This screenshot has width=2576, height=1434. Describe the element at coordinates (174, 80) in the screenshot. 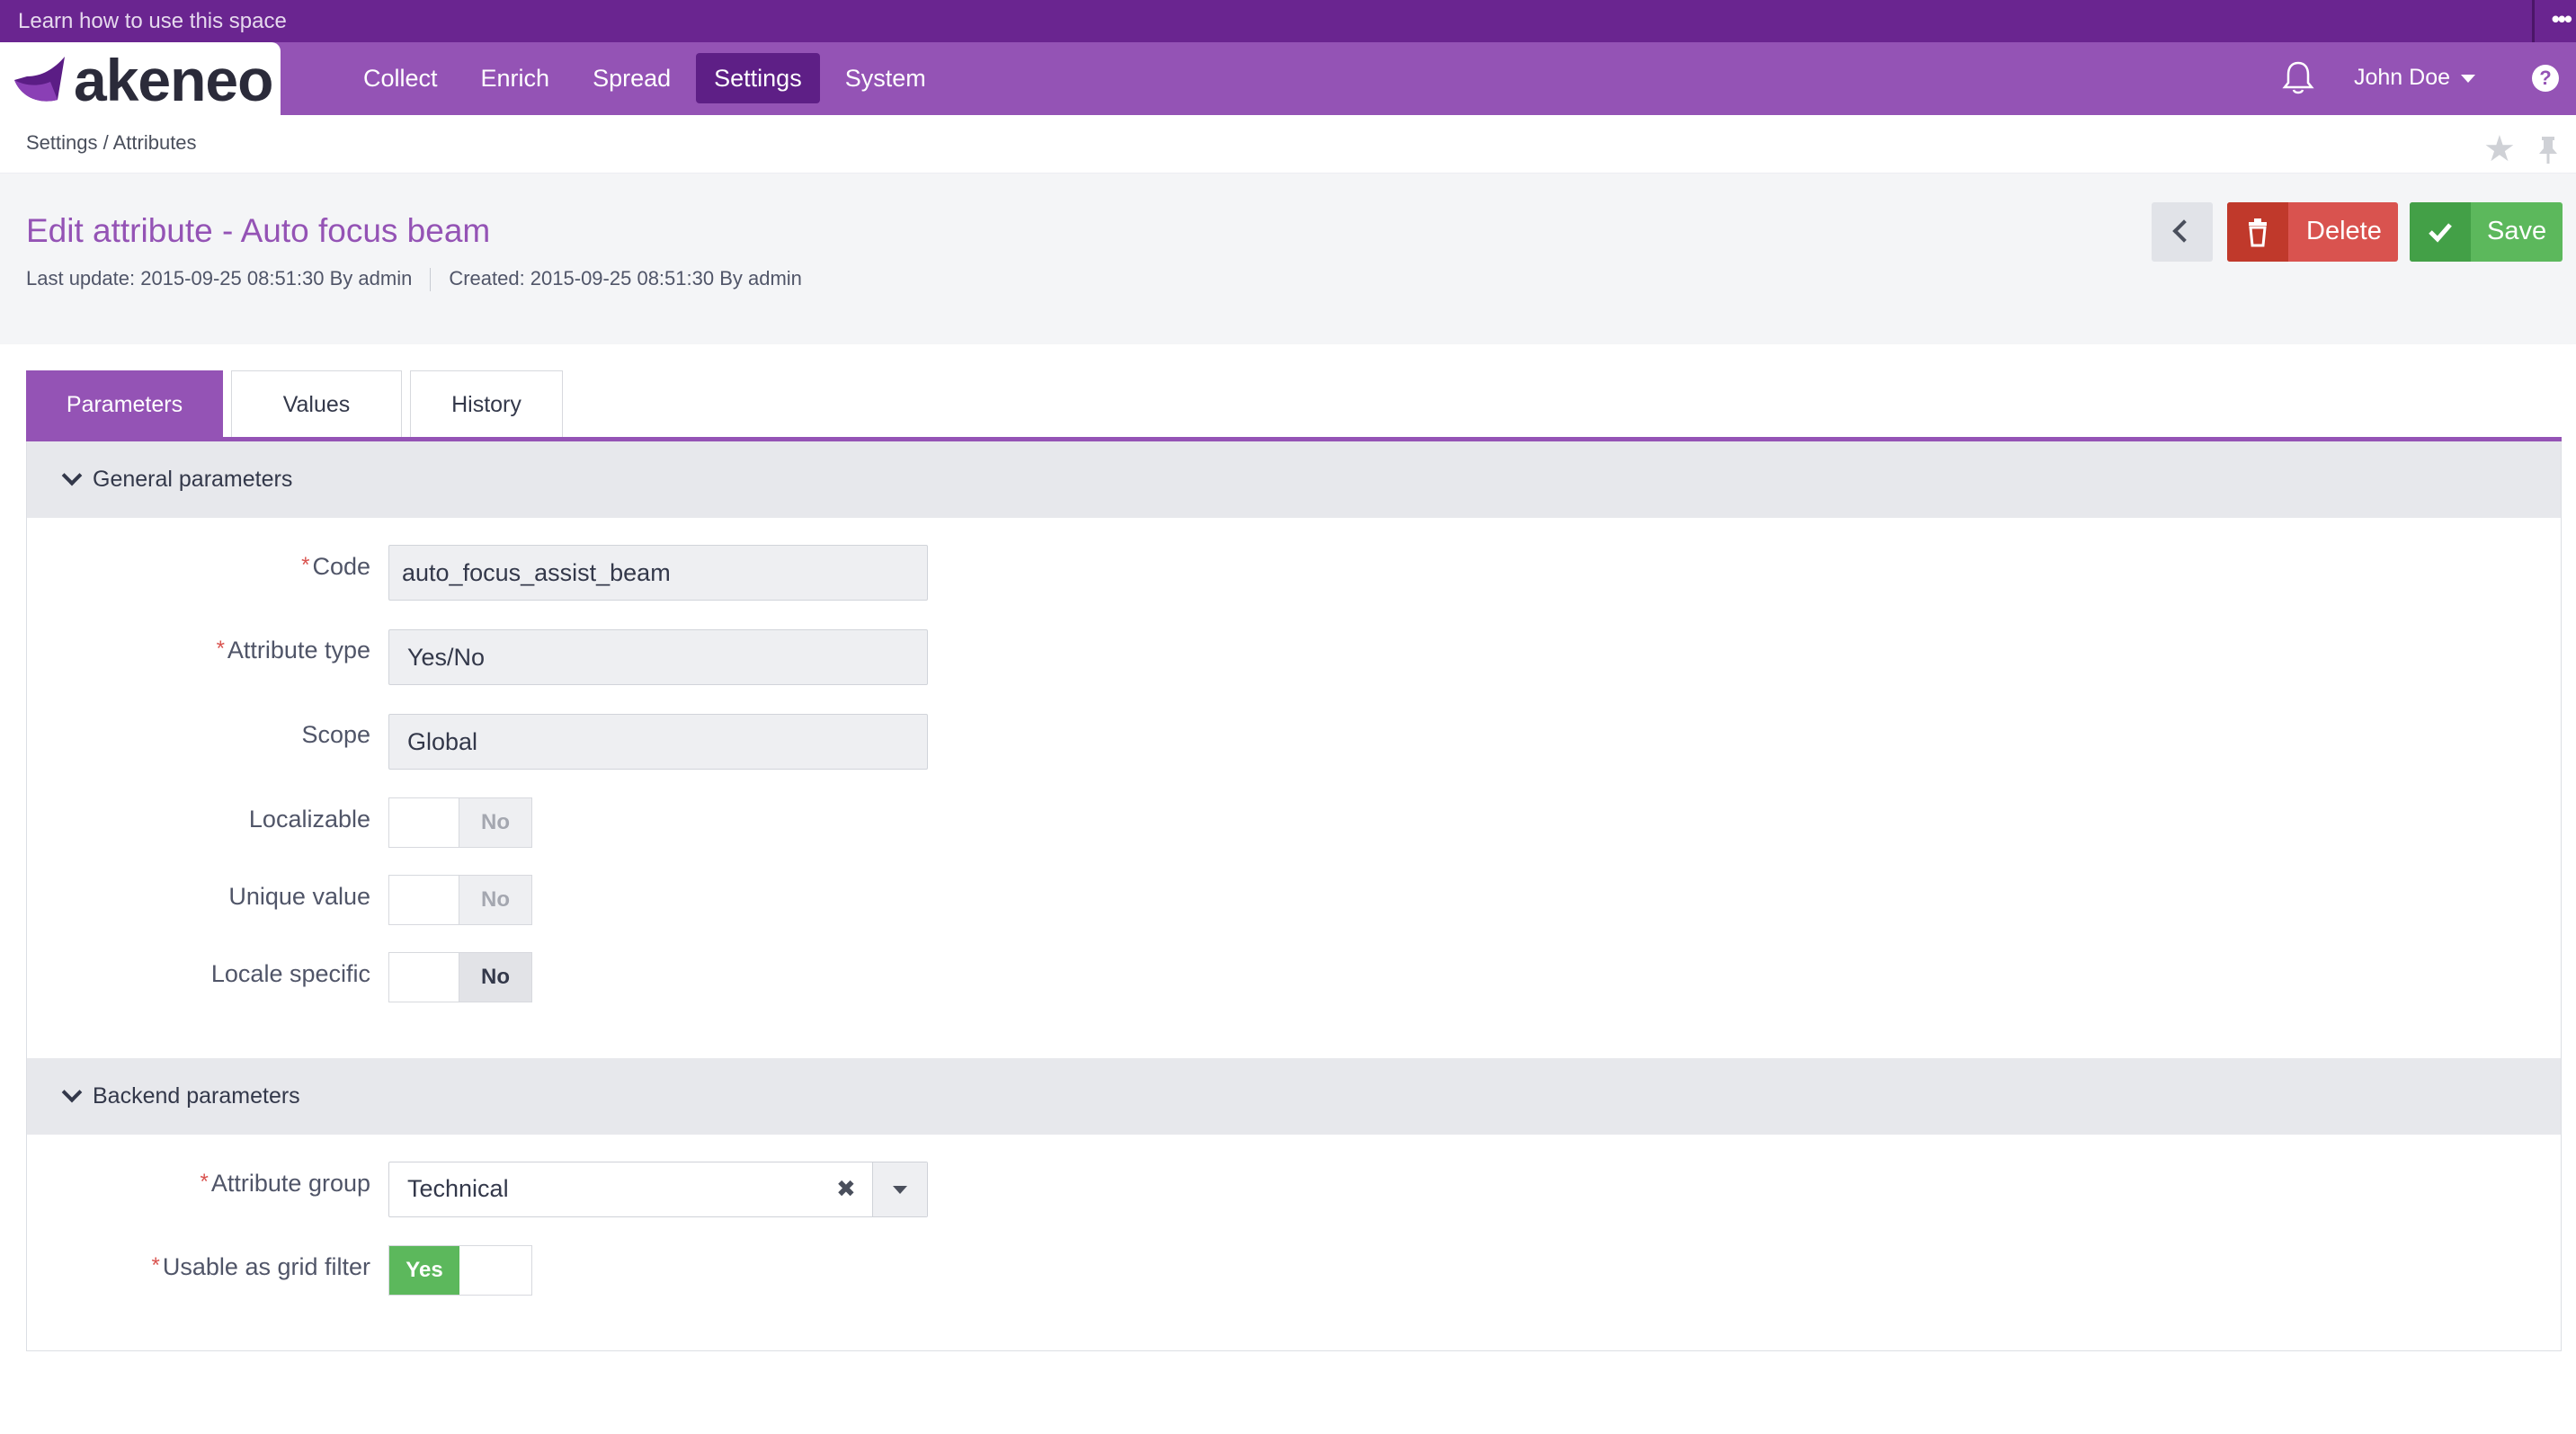

I see `logo-wordmark: akeneo` at that location.